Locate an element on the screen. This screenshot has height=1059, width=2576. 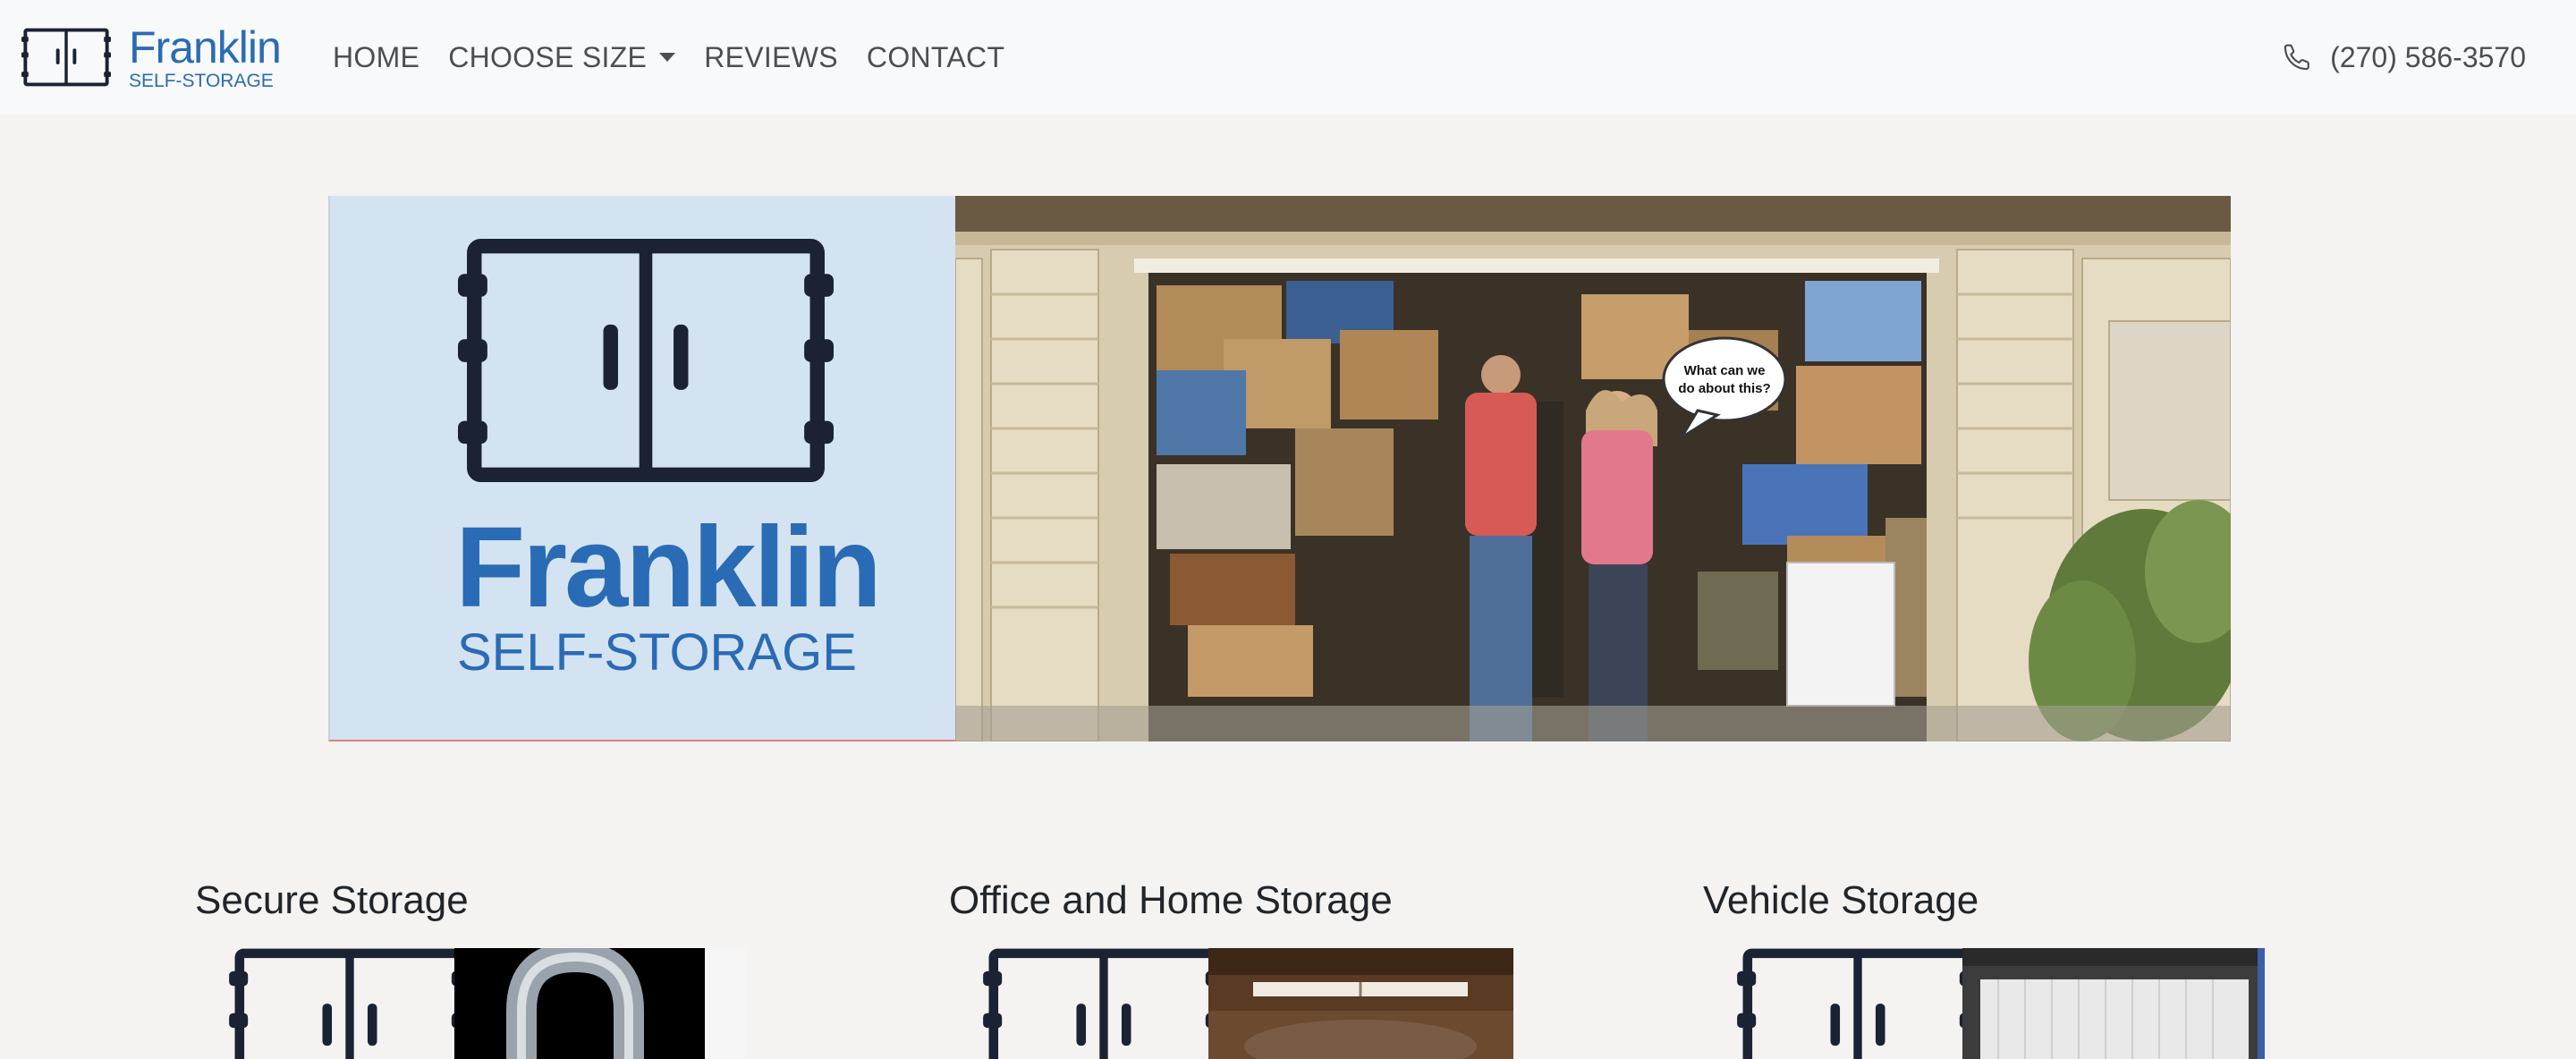
feature-secure-storage: Secure Storage is located at coordinates (470, 968).